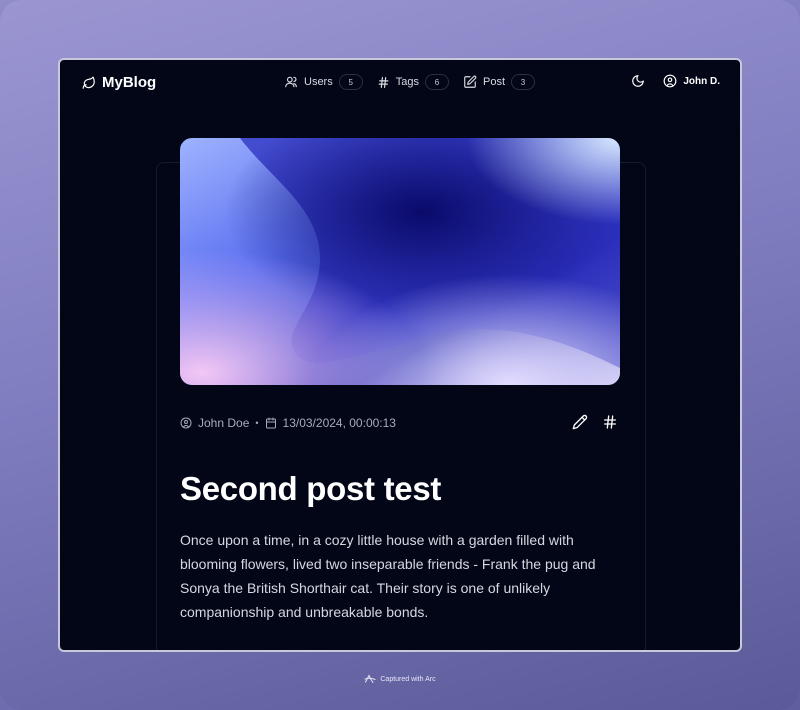 This screenshot has height=710, width=800. I want to click on user-menu: John D., so click(691, 81).